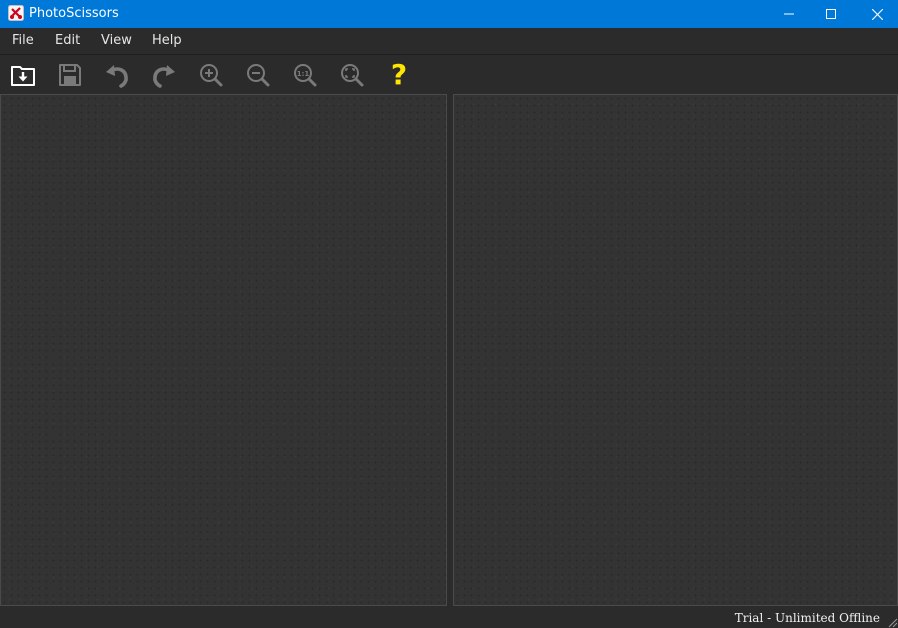 The image size is (898, 628). I want to click on menu-bar: File Edit View Help, so click(449, 41).